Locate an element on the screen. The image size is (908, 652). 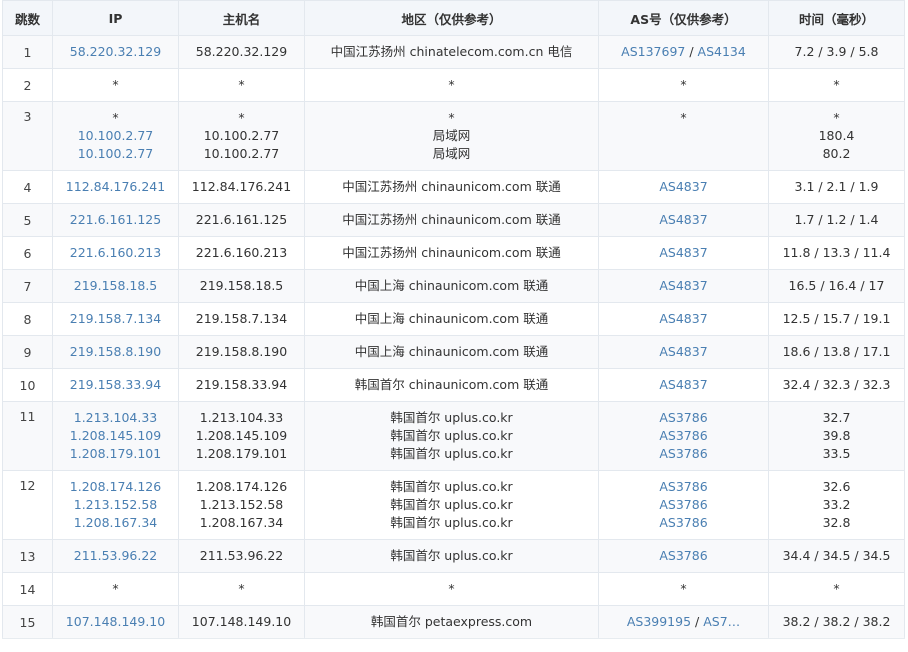
hostname-text: 219.158.33.94 is located at coordinates (241, 384).